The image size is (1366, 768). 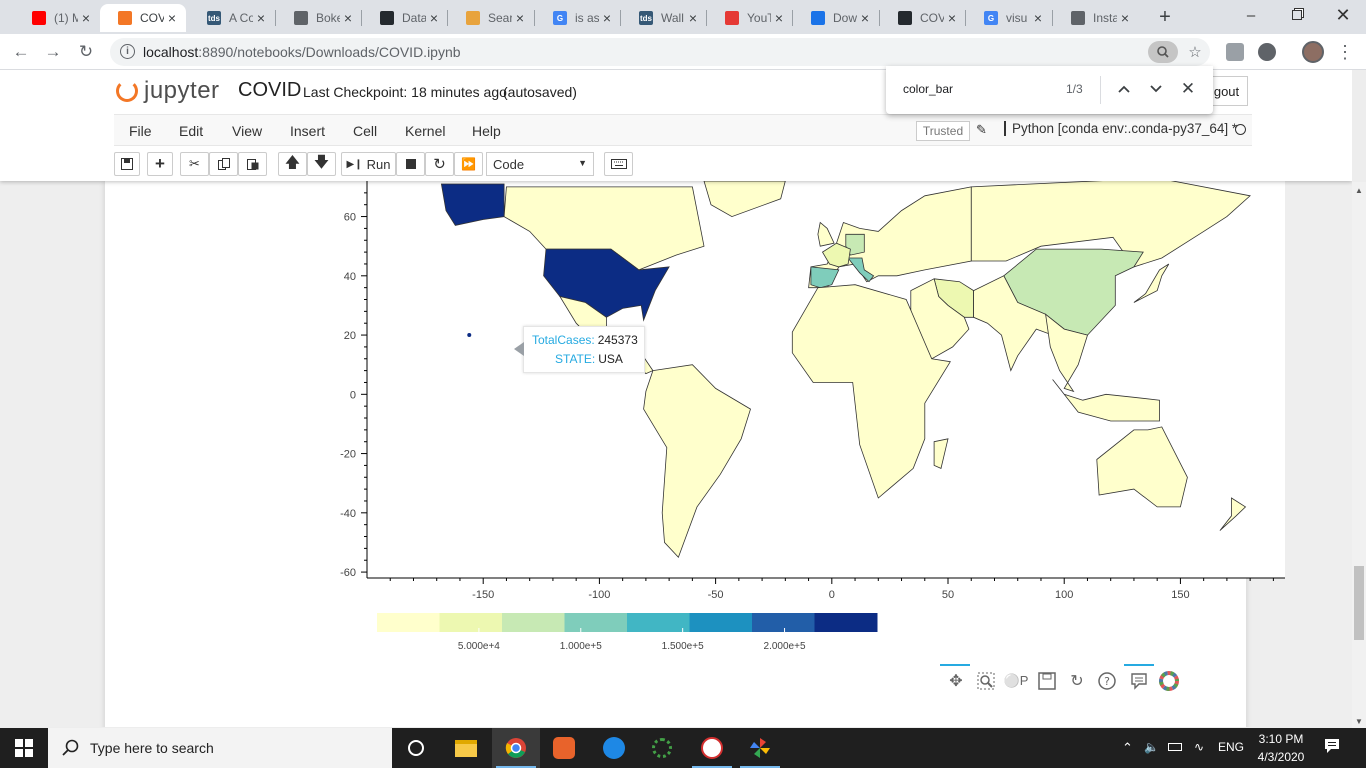 I want to click on pinwheel-app, so click(x=760, y=748).